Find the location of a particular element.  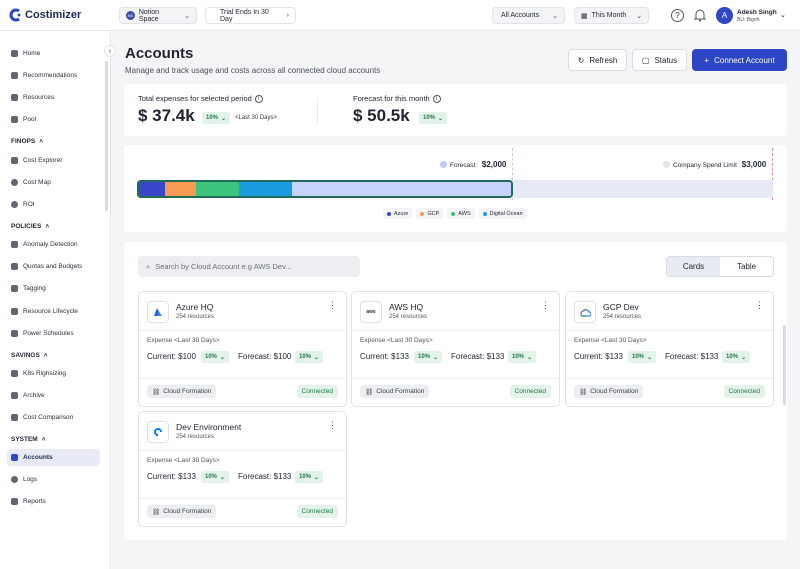

logo: Costimizer is located at coordinates (44, 15).